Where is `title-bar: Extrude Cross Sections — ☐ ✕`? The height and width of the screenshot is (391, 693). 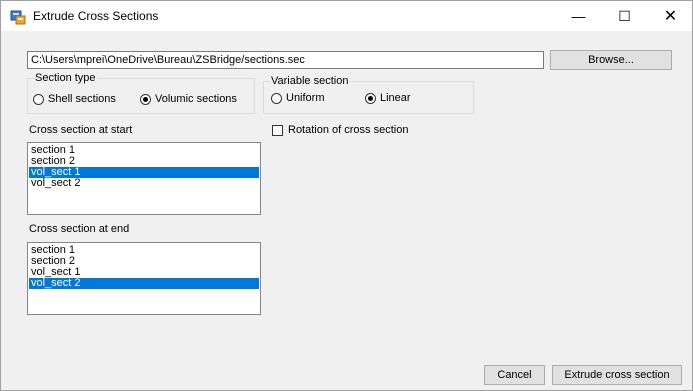 title-bar: Extrude Cross Sections — ☐ ✕ is located at coordinates (346, 16).